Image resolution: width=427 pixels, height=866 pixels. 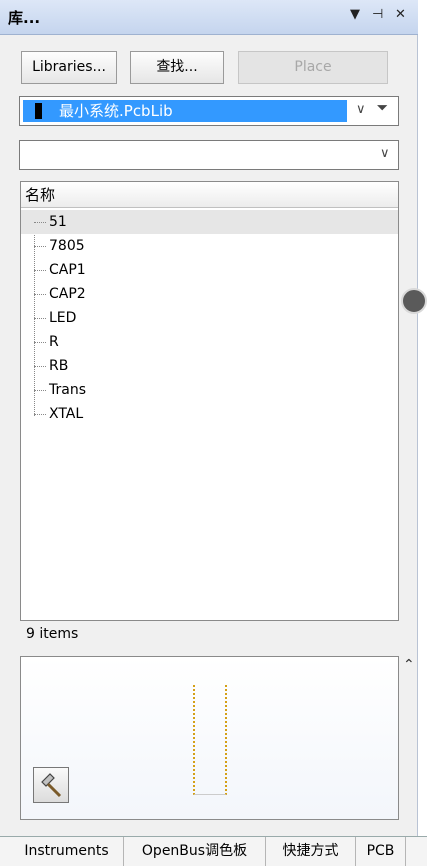 I want to click on hammer-icon, so click(x=51, y=785).